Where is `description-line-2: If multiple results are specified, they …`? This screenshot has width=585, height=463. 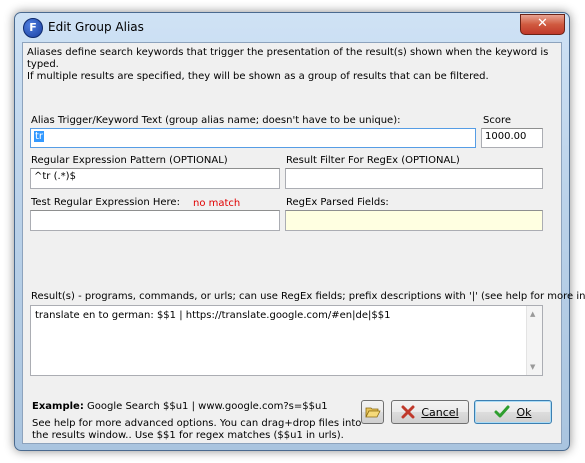 description-line-2: If multiple results are specified, they … is located at coordinates (258, 76).